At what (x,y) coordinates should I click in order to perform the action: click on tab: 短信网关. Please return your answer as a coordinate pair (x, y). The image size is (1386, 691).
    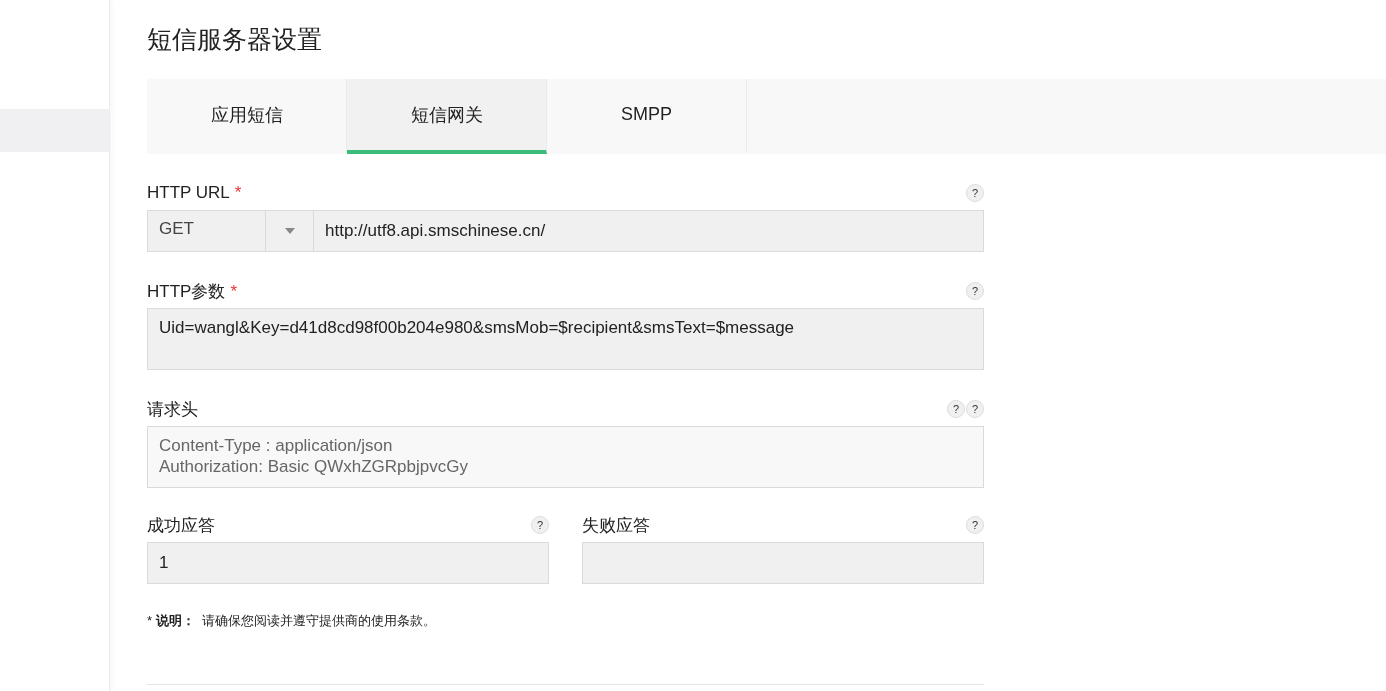
    Looking at the image, I should click on (447, 116).